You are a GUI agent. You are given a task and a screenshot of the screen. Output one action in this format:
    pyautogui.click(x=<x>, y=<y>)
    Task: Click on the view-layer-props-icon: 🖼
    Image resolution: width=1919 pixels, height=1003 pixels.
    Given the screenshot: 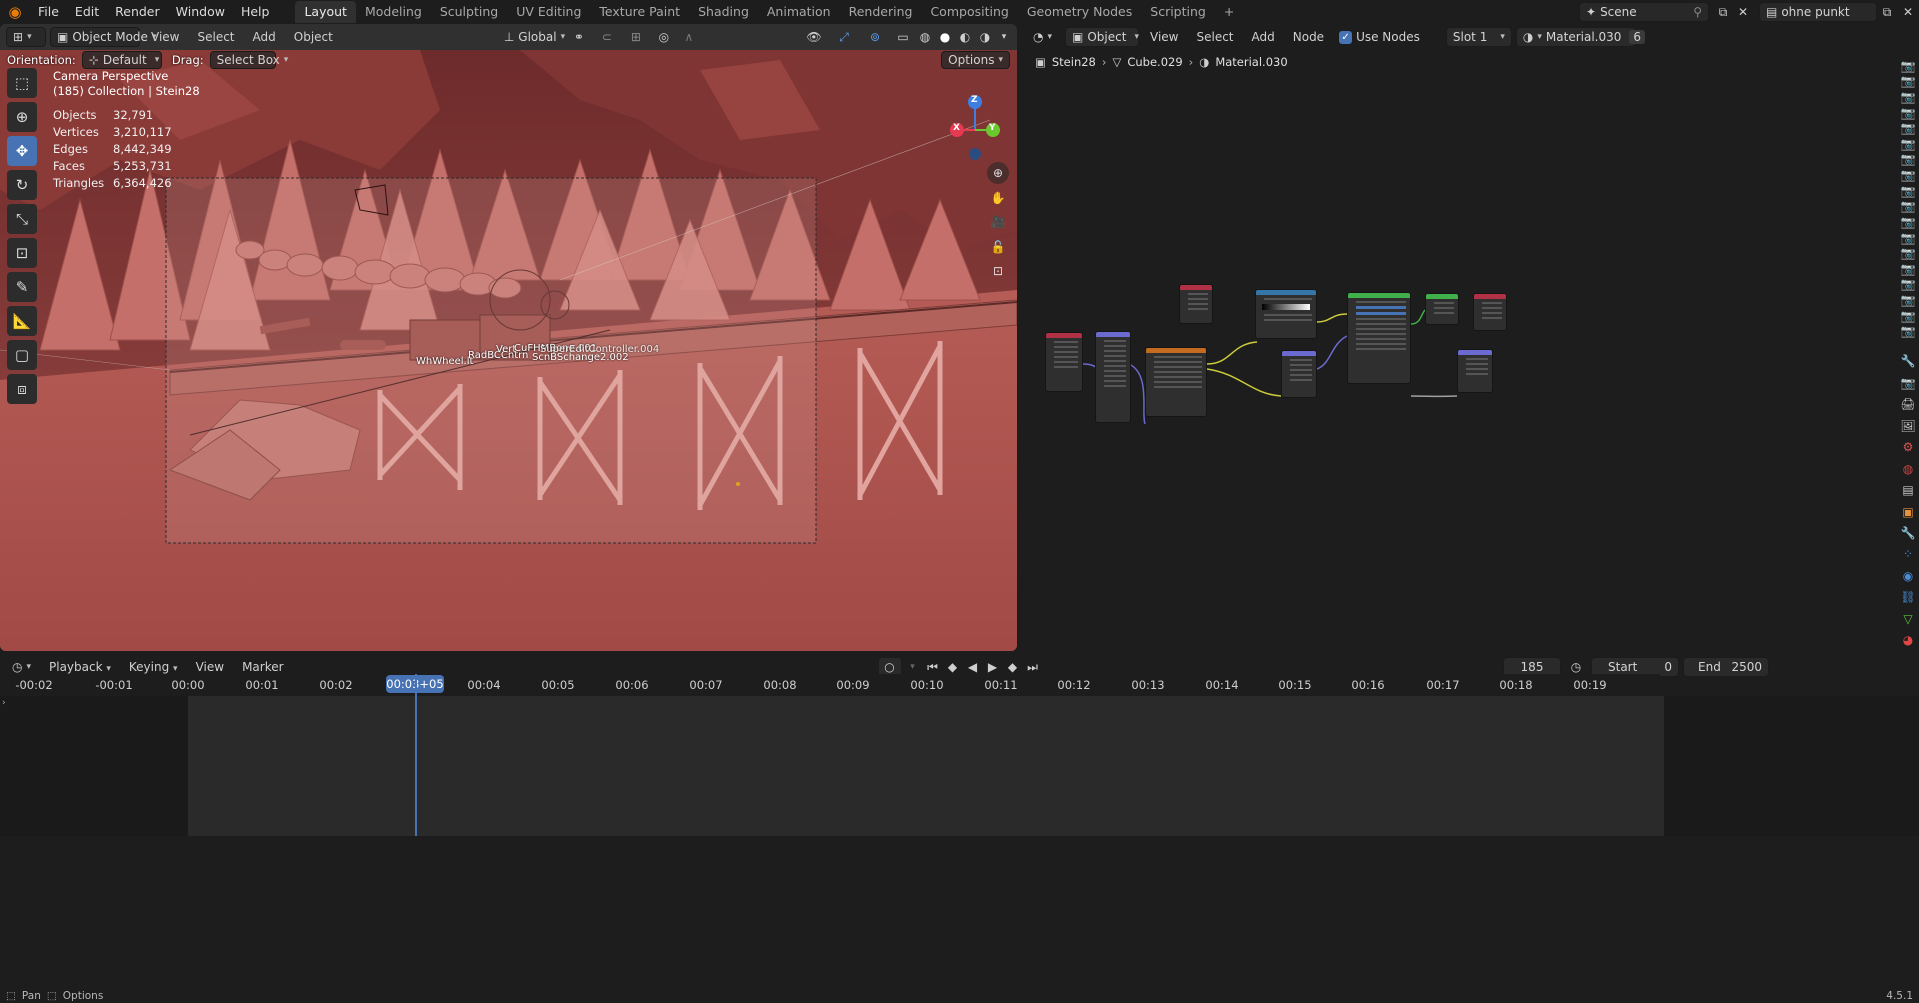 What is the action you would take?
    pyautogui.click(x=1908, y=425)
    